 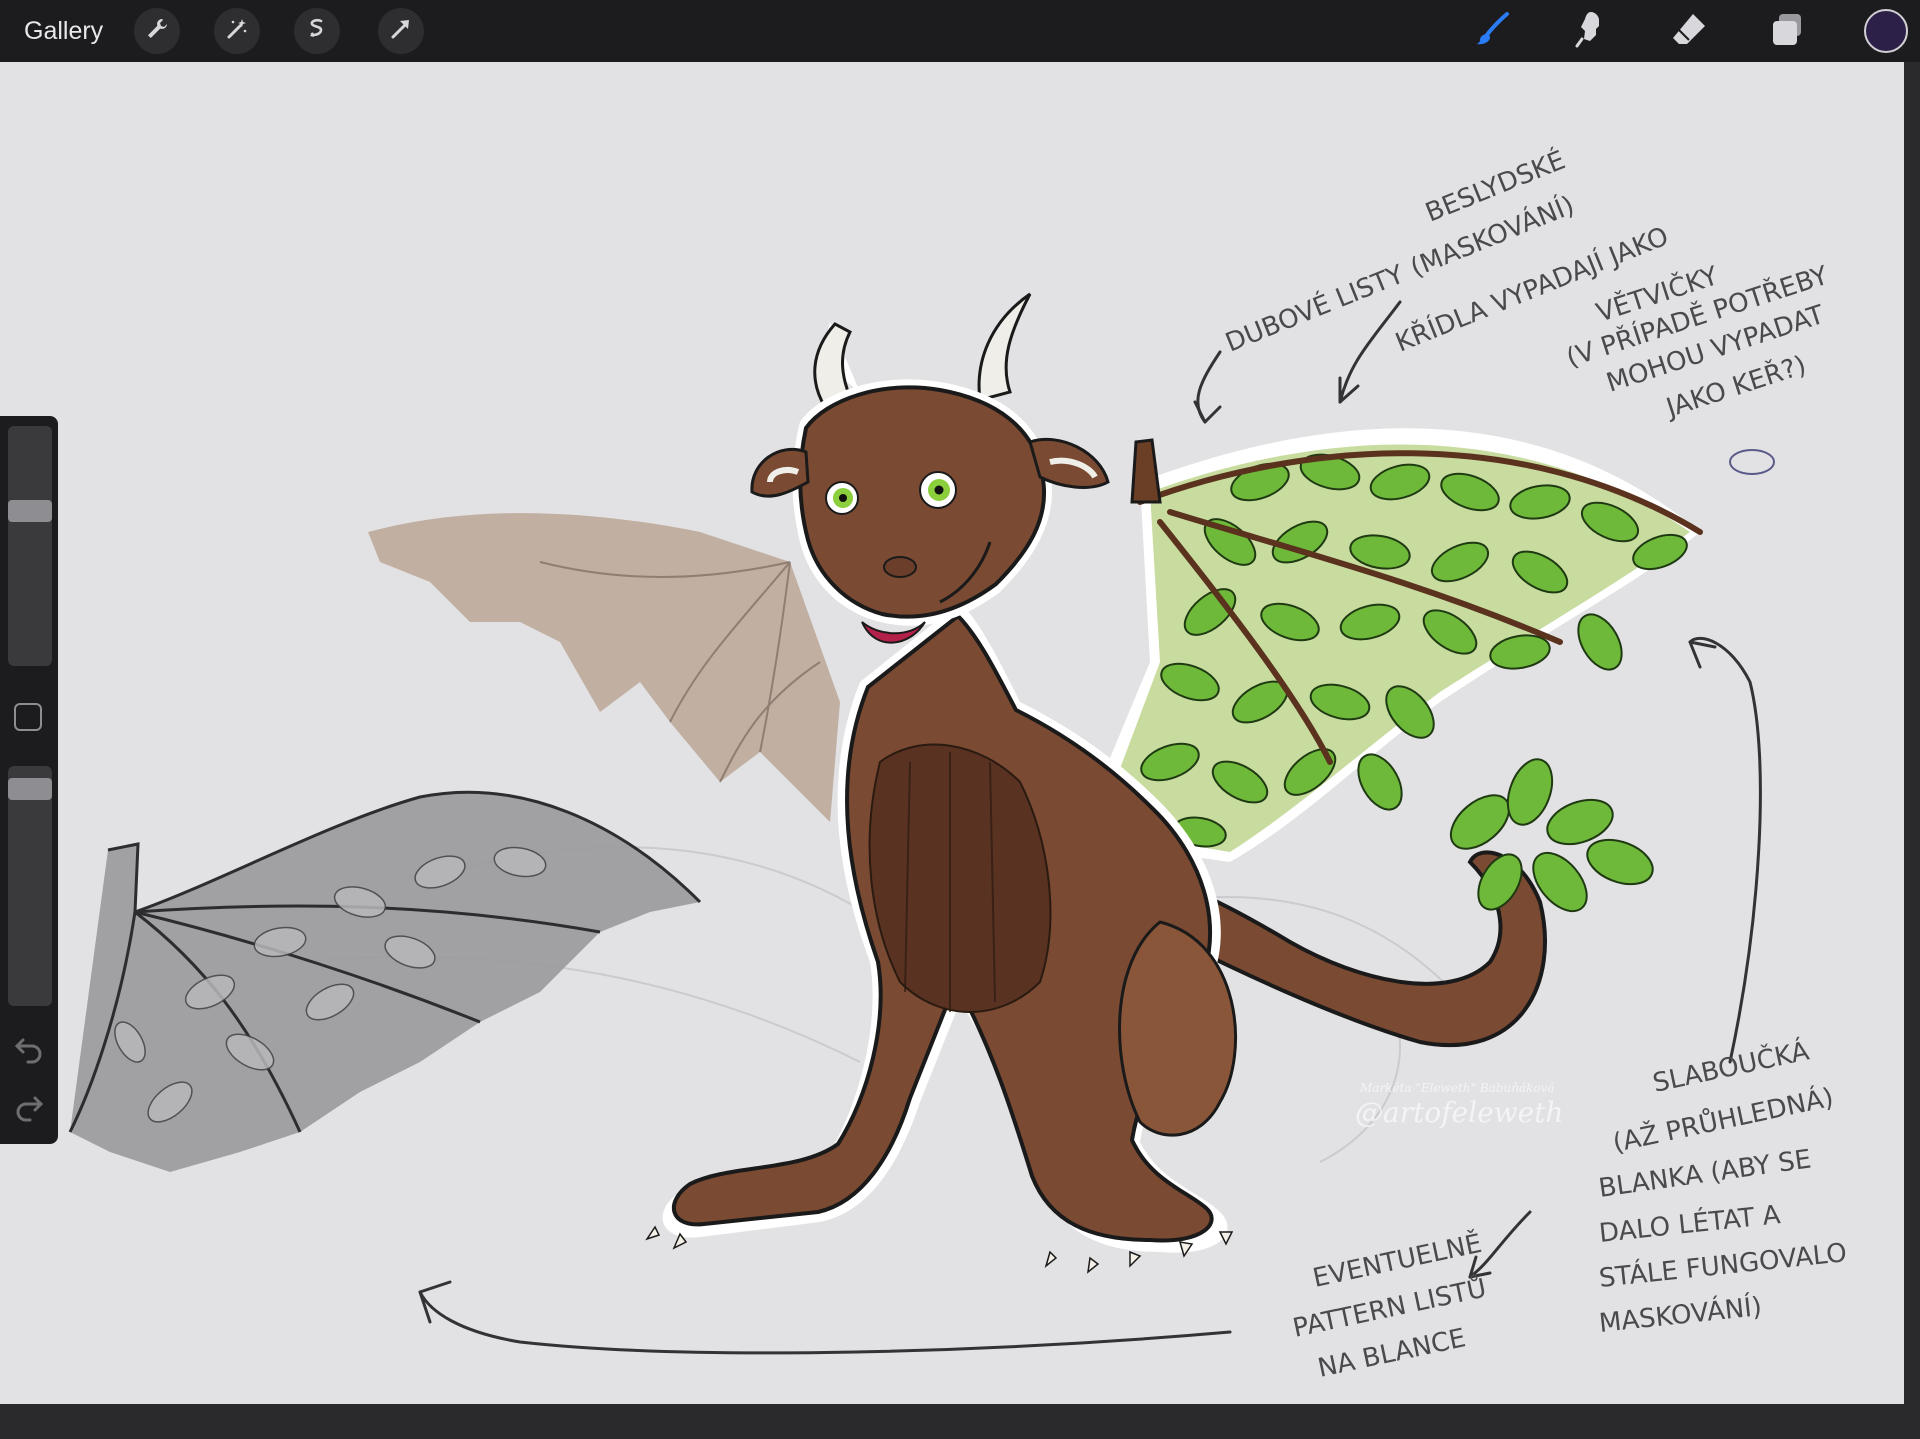 I want to click on transform-arrow-icon, so click(x=401, y=31).